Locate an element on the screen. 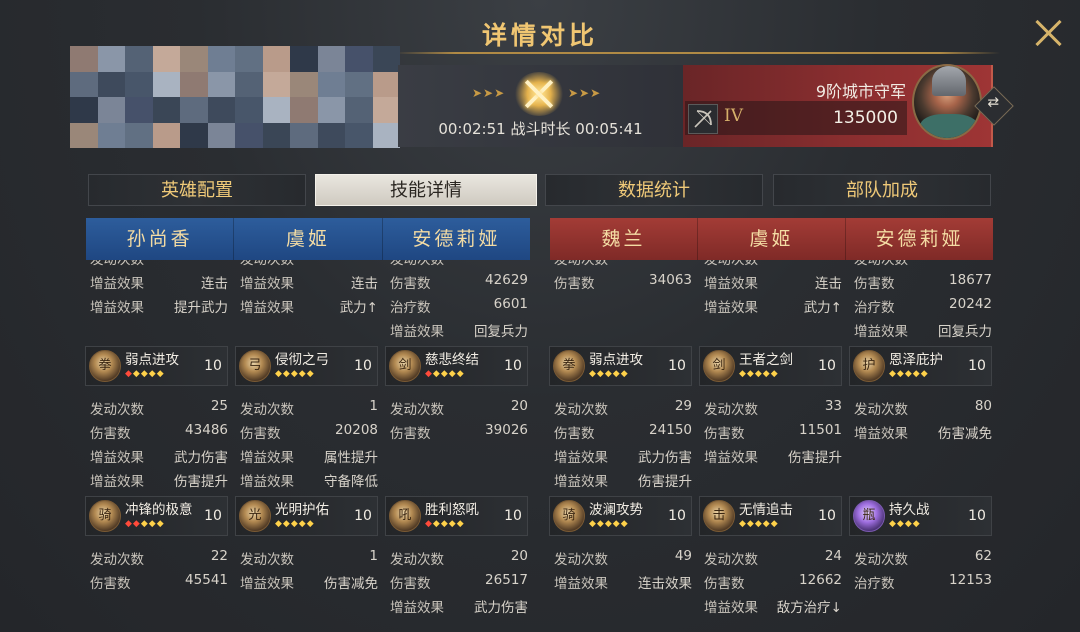  stat-value: 18677 is located at coordinates (970, 280).